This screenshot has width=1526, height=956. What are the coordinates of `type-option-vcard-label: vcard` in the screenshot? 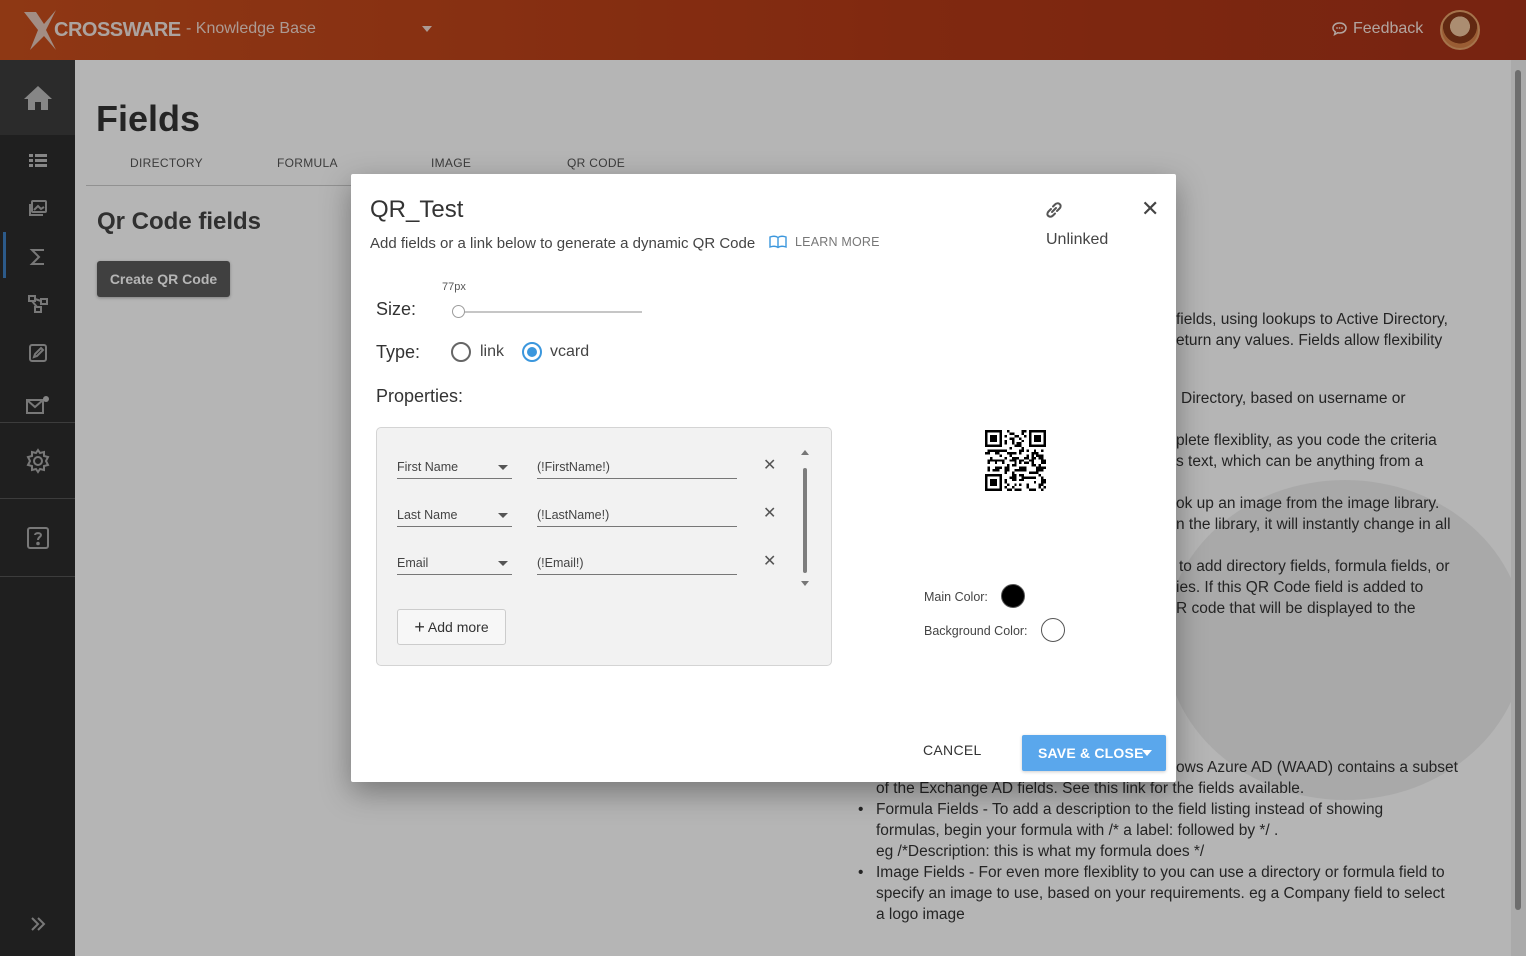 It's located at (569, 352).